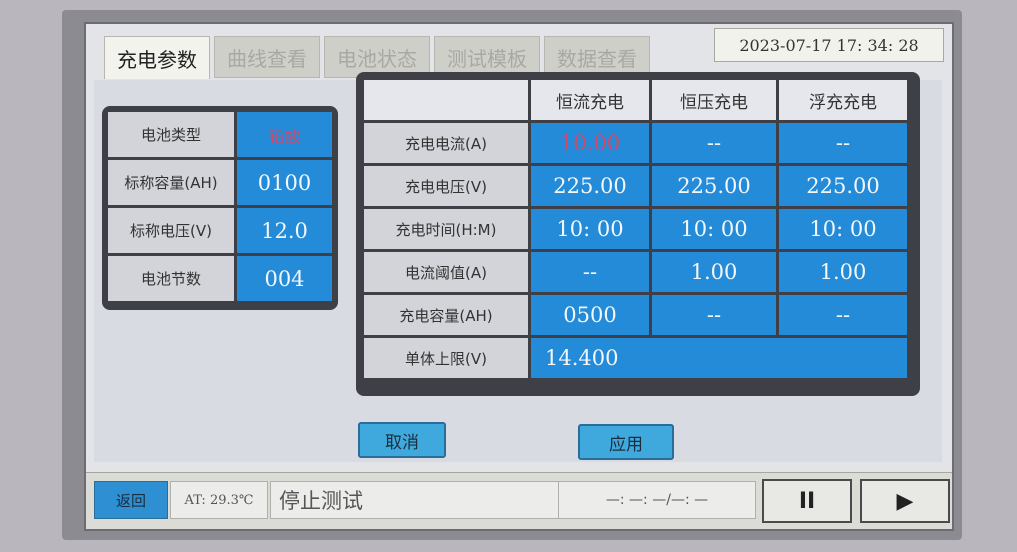  Describe the element at coordinates (284, 182) in the screenshot. I see `nominal-capacity-value: 0100` at that location.